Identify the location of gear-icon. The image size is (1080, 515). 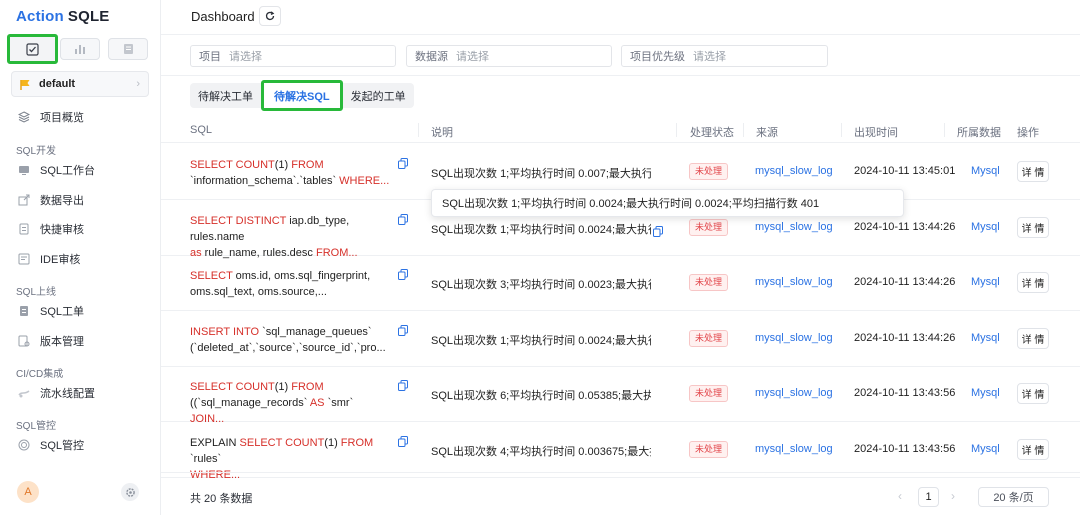
(130, 492).